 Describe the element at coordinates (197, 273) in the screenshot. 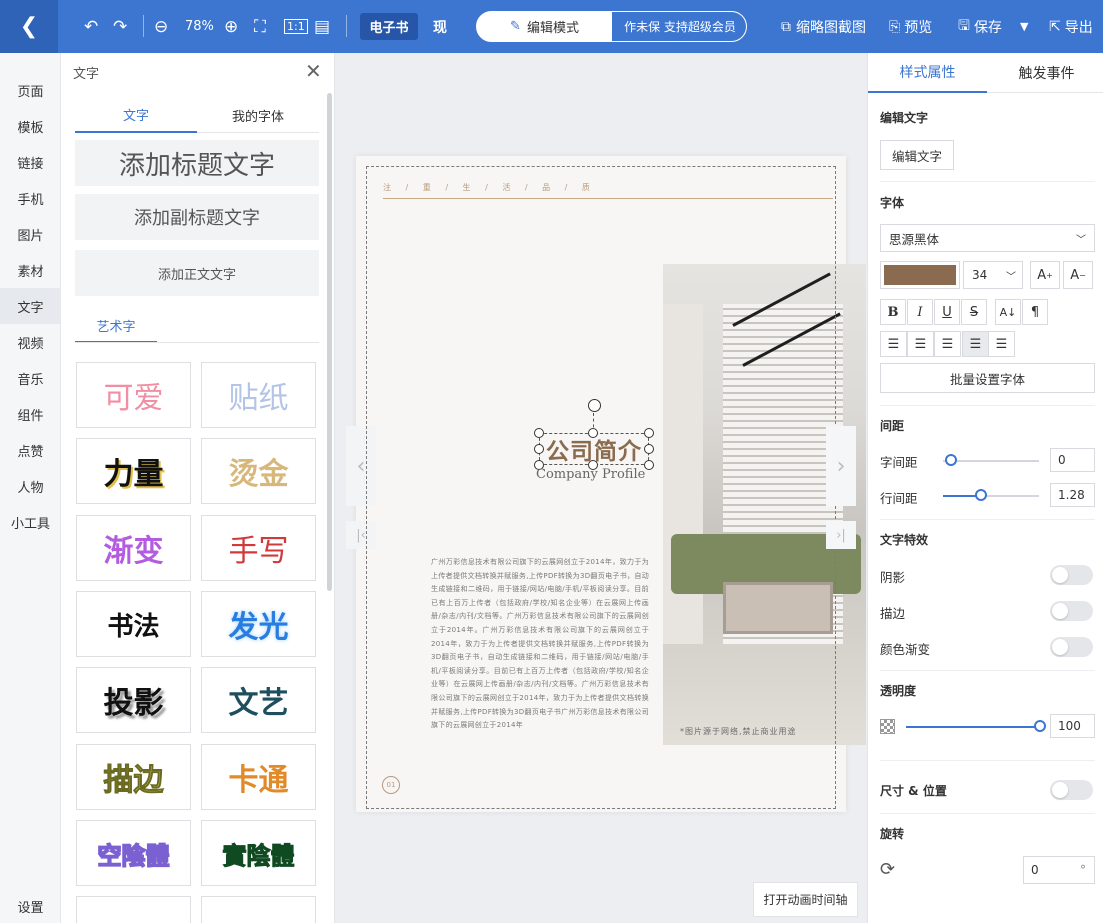

I see `add-body-text-button: 添加正文文字` at that location.